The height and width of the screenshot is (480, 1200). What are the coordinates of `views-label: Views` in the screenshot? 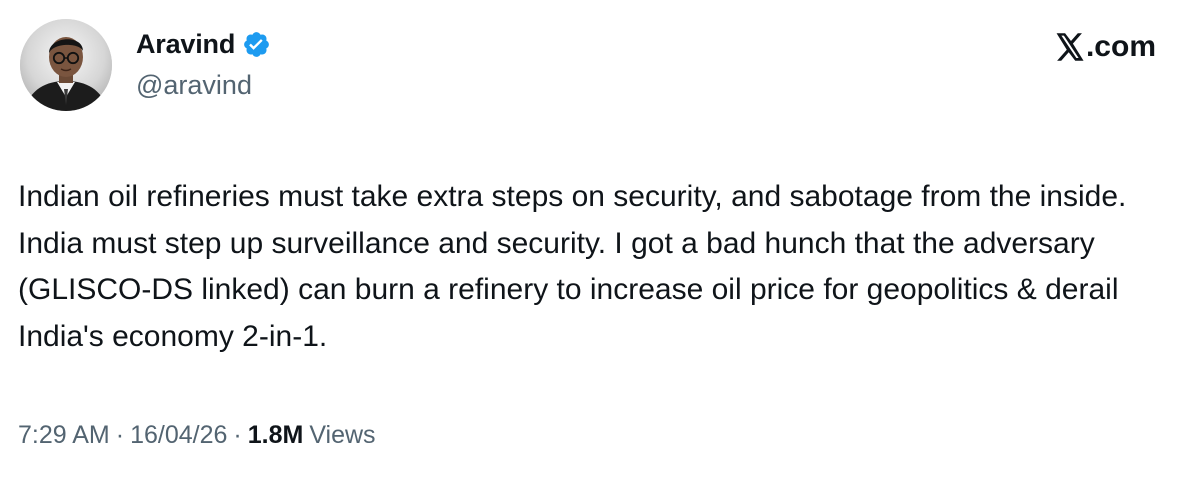 It's located at (342, 435).